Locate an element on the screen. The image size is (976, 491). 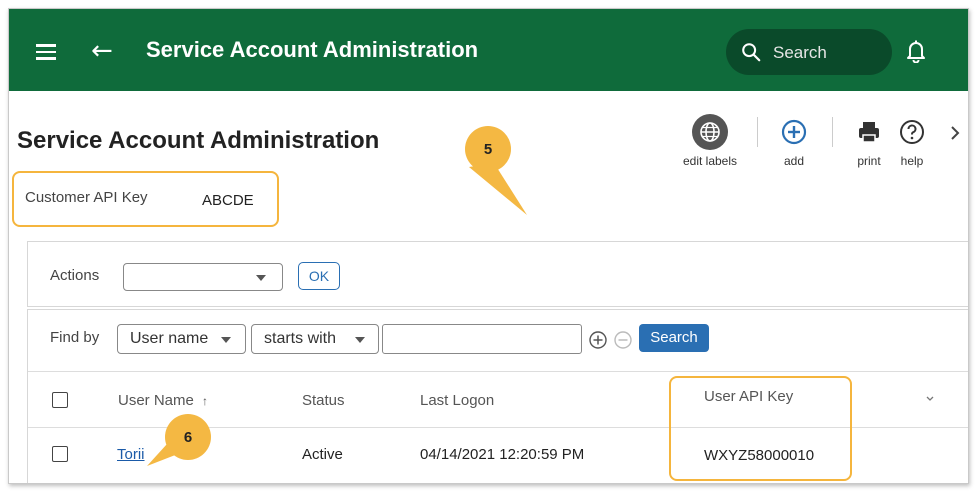
edit-labels-button: edit labels is located at coordinates (710, 140).